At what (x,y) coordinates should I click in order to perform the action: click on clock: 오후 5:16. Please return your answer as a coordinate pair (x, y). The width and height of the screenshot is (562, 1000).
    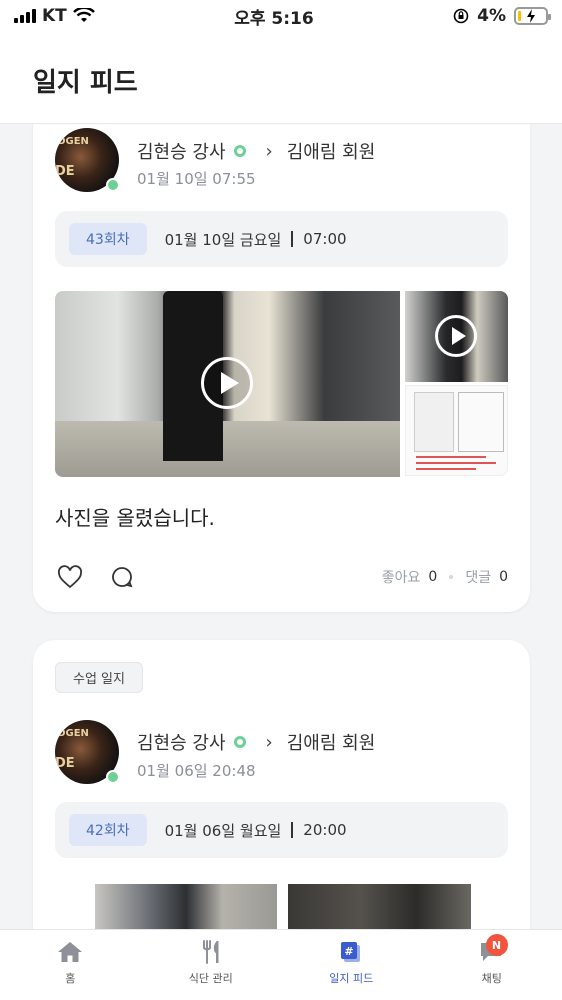
    Looking at the image, I should click on (274, 18).